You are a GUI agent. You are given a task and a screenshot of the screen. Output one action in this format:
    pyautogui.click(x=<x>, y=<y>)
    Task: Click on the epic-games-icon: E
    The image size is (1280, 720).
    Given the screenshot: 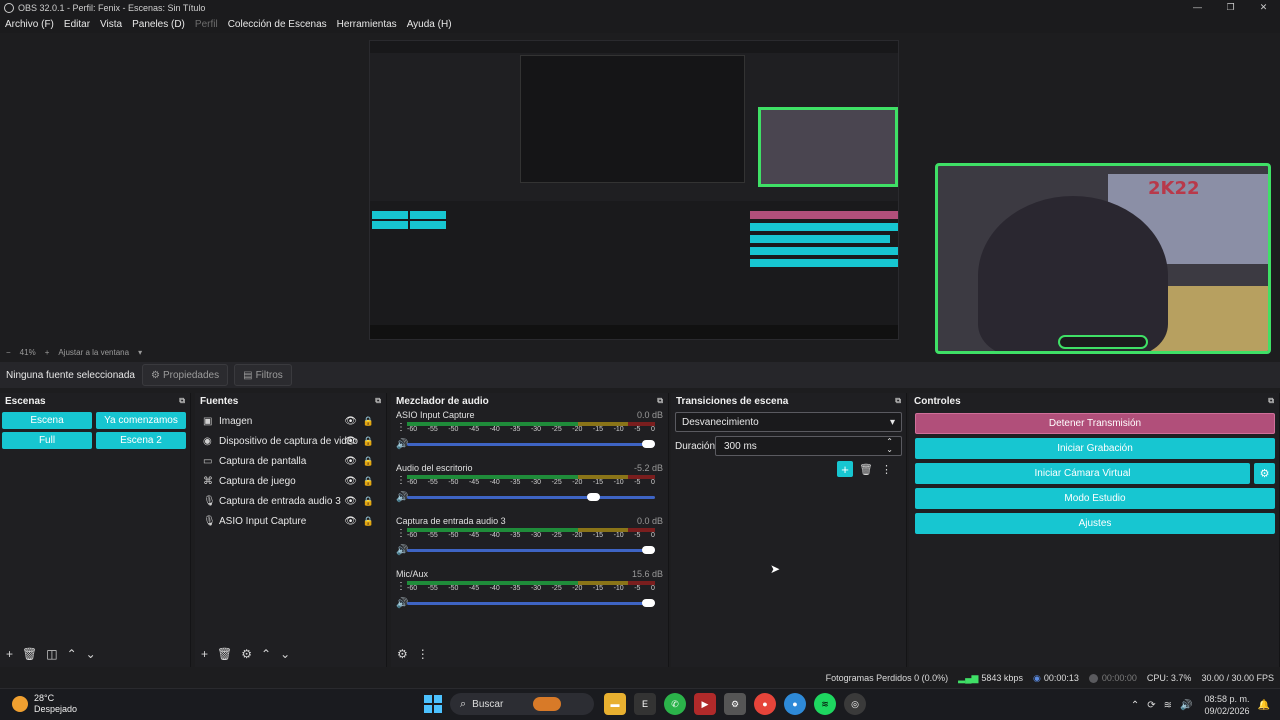 What is the action you would take?
    pyautogui.click(x=645, y=704)
    